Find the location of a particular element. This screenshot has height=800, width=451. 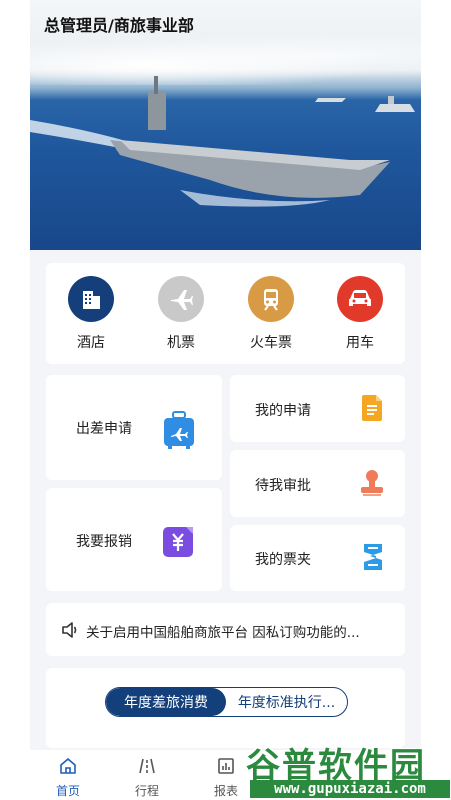

tab-home: 首页 is located at coordinates (68, 777).